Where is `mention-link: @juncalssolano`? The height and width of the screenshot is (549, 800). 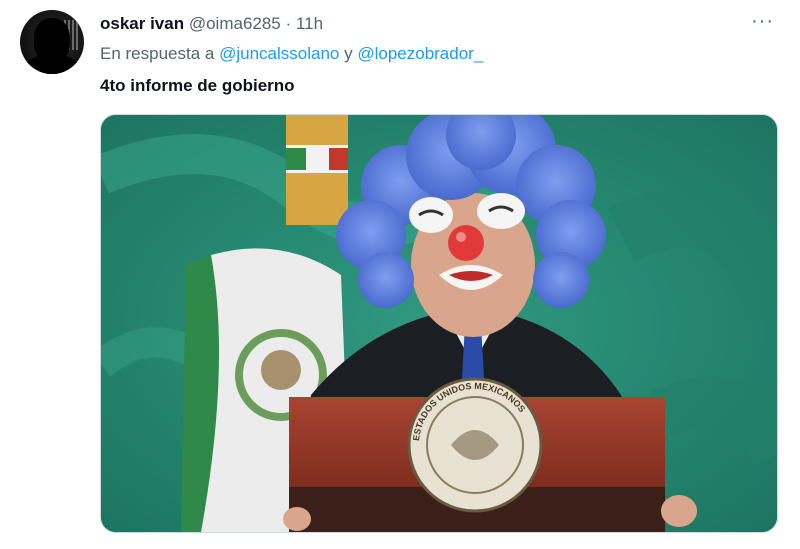 mention-link: @juncalssolano is located at coordinates (279, 53).